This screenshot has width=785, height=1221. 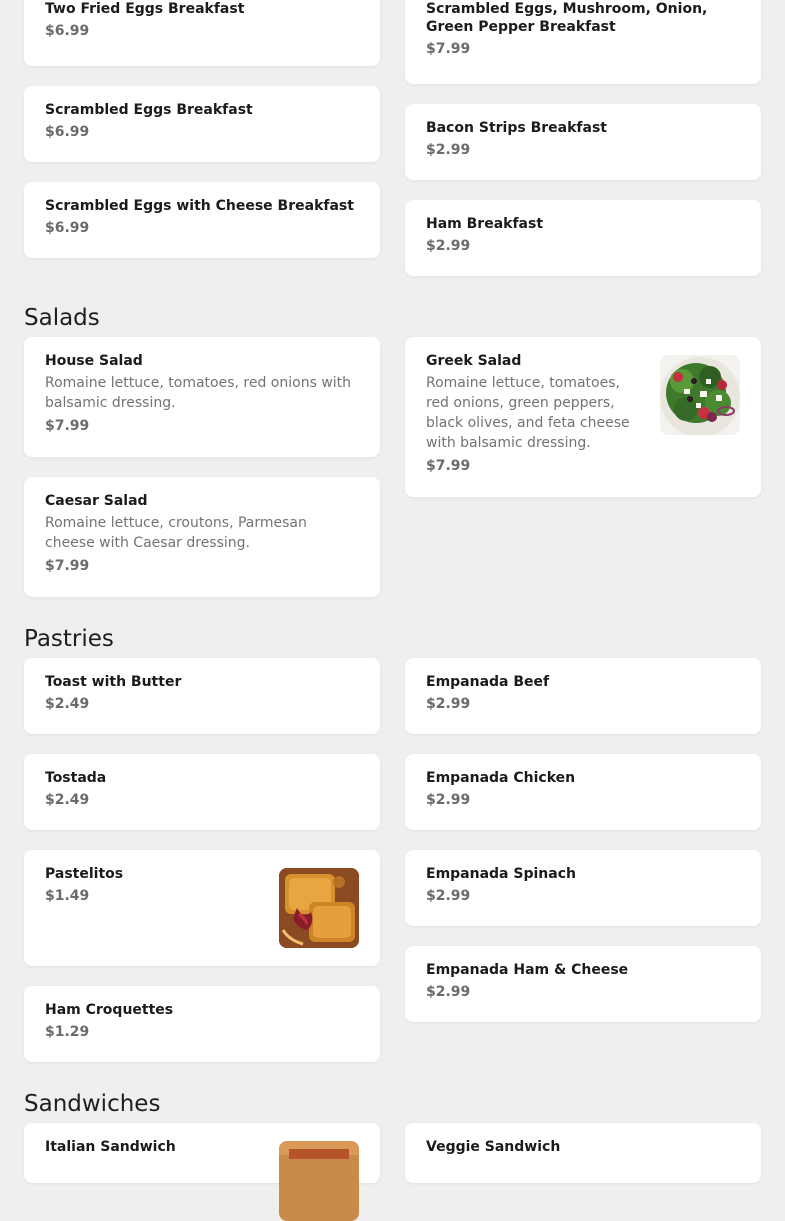 What do you see at coordinates (485, 224) in the screenshot?
I see `item-name: Ham Breakfast` at bounding box center [485, 224].